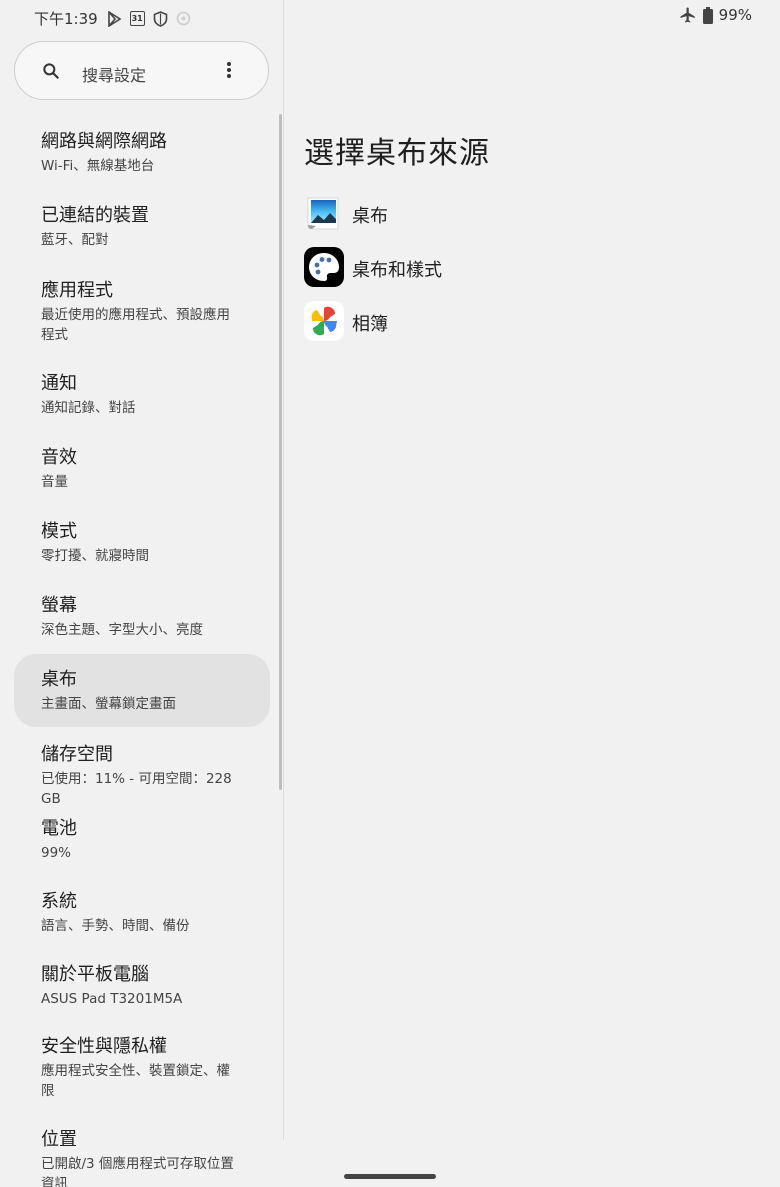  What do you see at coordinates (397, 153) in the screenshot?
I see `page-title: 選擇桌布來源` at bounding box center [397, 153].